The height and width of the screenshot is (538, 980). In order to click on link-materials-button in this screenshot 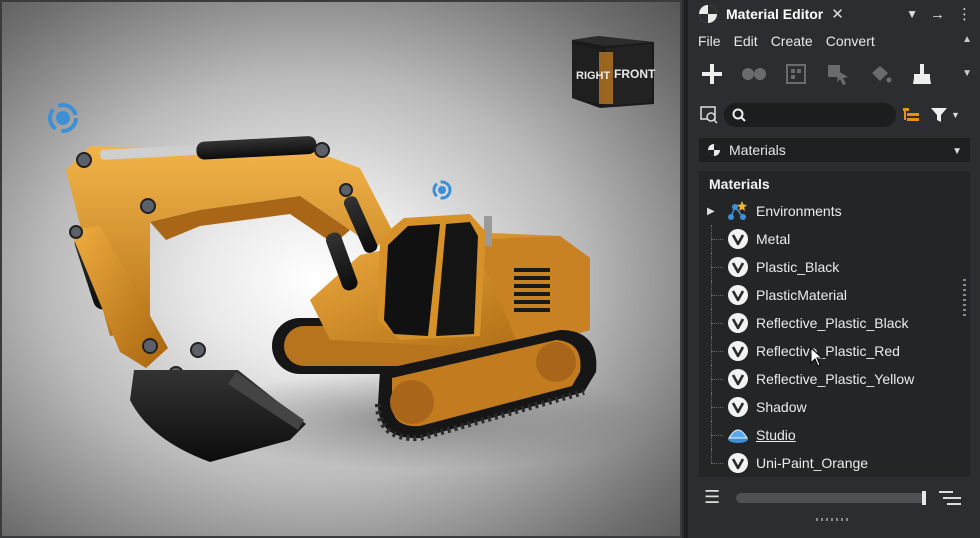, I will do `click(754, 74)`.